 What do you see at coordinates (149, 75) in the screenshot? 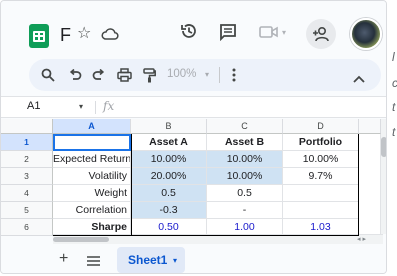
I see `paint-format-icon` at bounding box center [149, 75].